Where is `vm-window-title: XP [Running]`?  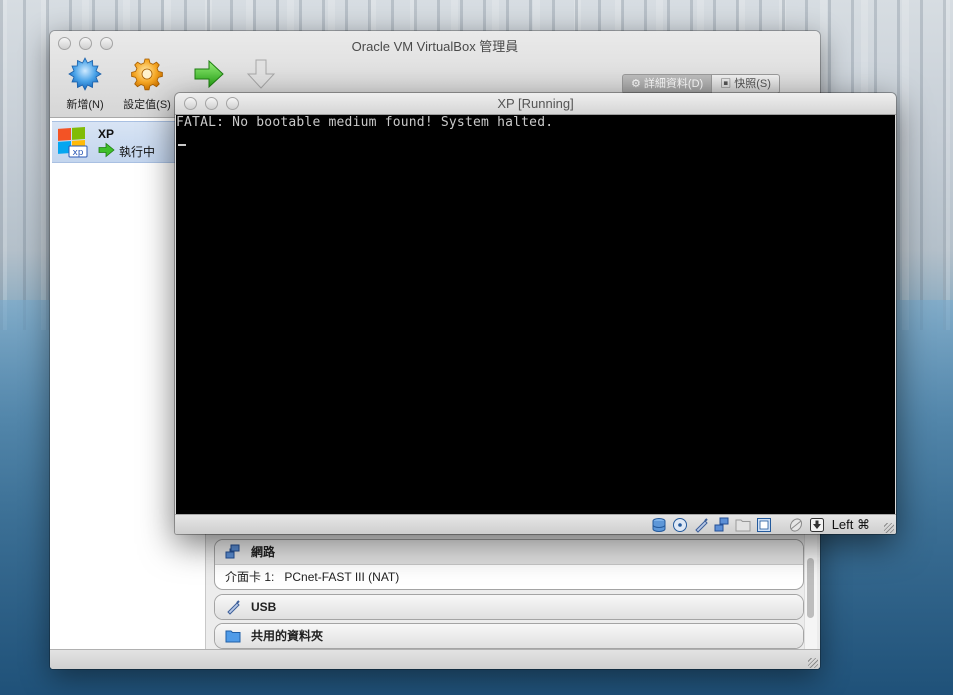
vm-window-title: XP [Running] is located at coordinates (535, 103).